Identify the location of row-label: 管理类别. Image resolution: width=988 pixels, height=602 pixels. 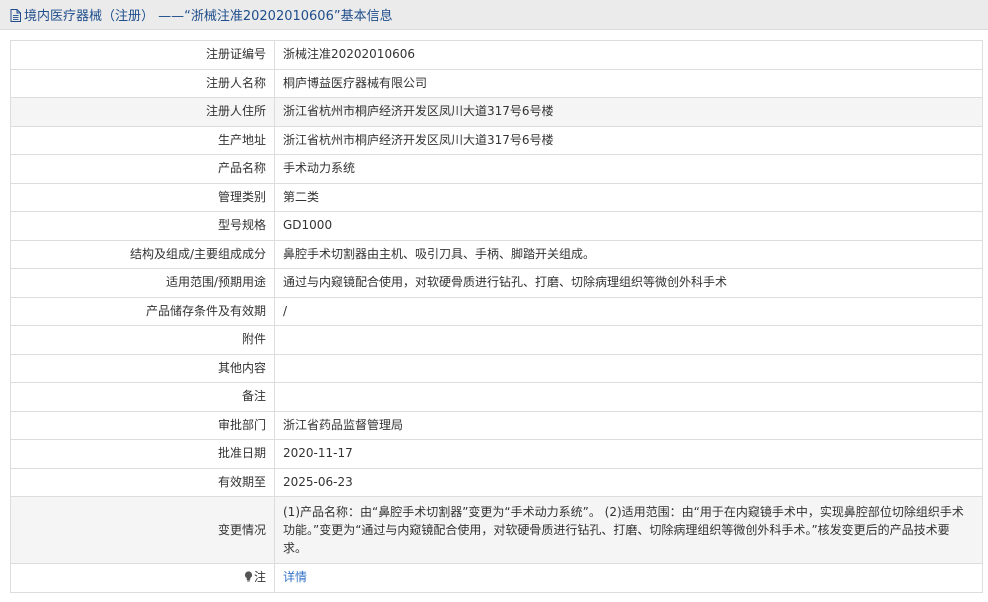
(142, 197).